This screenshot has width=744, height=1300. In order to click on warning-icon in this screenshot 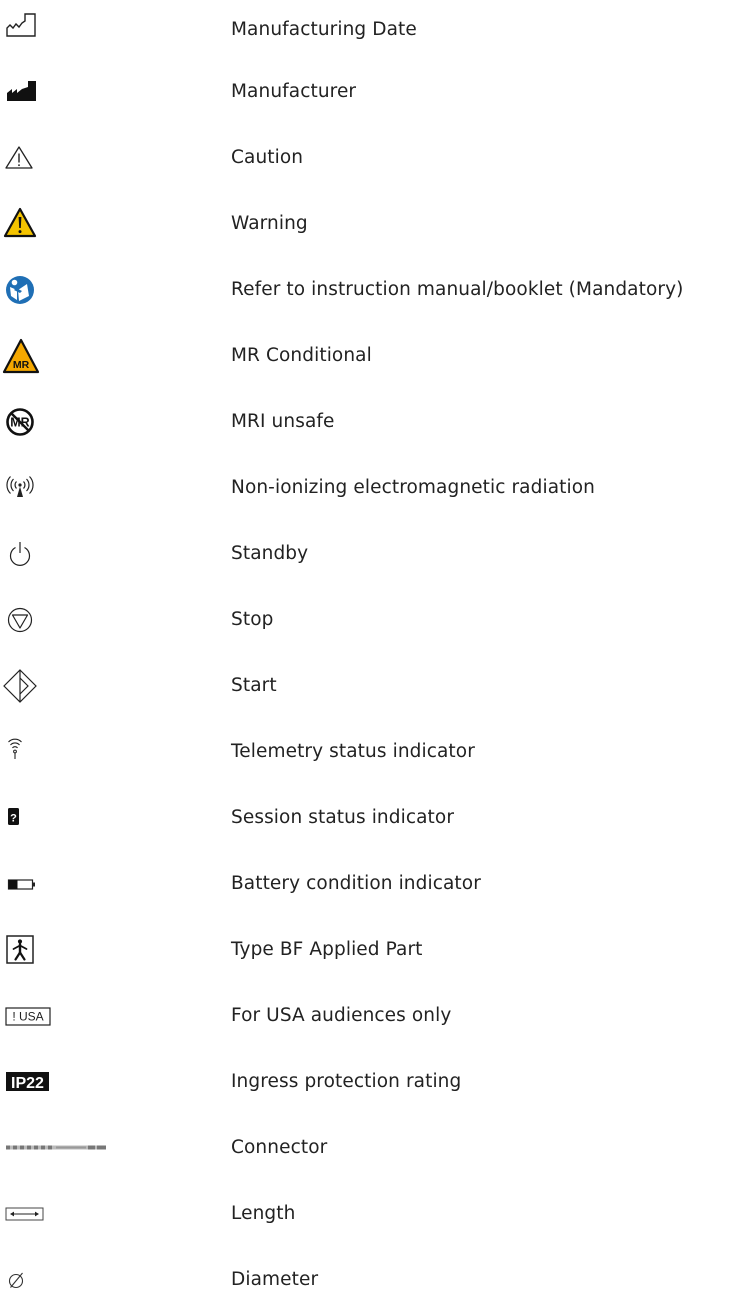, I will do `click(20, 222)`.